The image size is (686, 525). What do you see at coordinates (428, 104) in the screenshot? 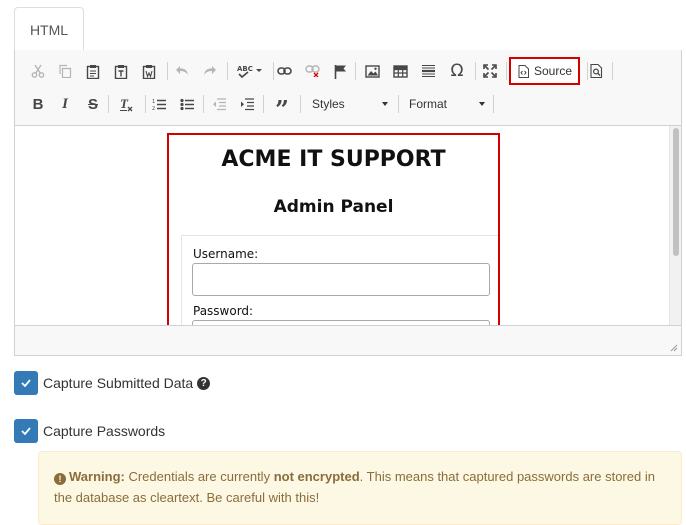
I see `format-label: Format` at bounding box center [428, 104].